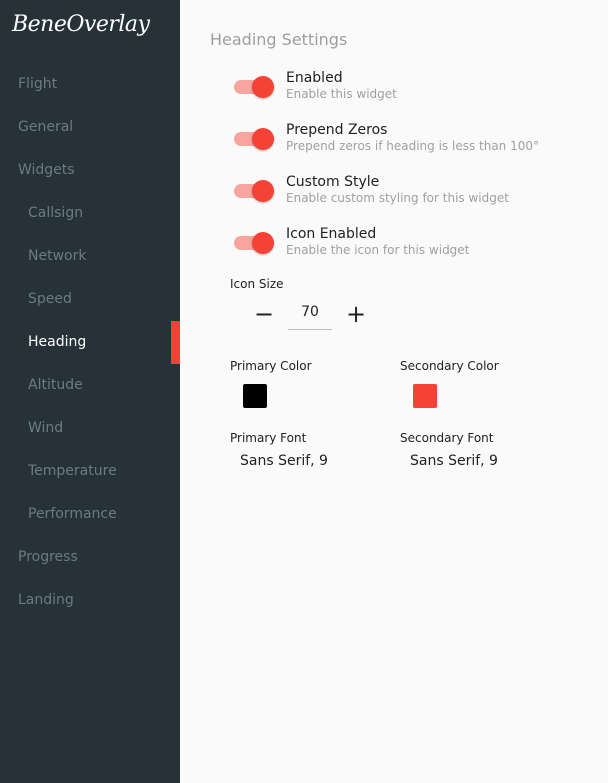  Describe the element at coordinates (90, 213) in the screenshot. I see `sidebar-item-callsign: Callsign` at that location.